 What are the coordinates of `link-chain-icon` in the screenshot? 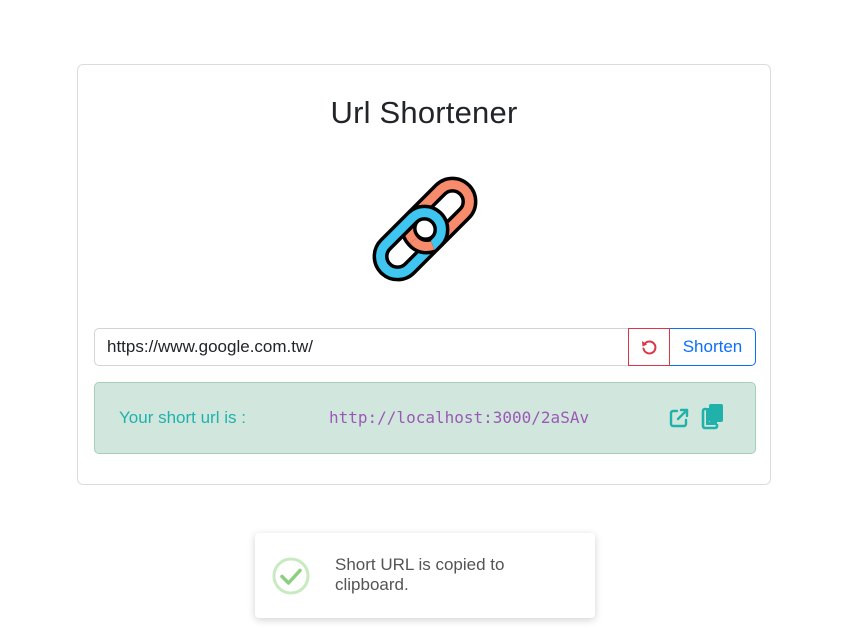 It's located at (425, 229).